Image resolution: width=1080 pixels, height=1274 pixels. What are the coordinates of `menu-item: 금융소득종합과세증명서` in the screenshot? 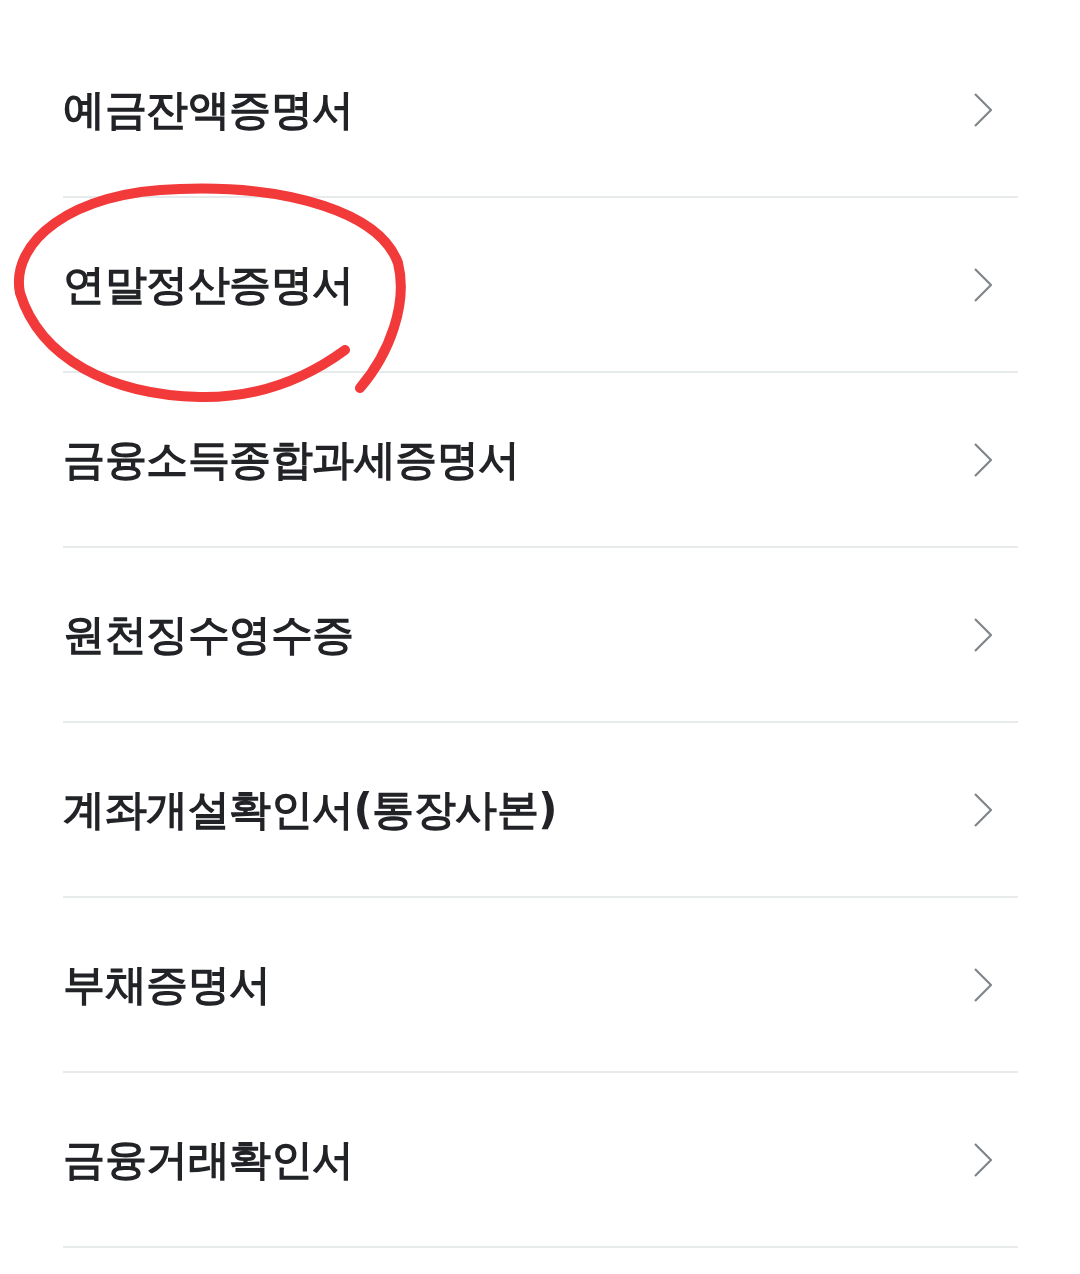 It's located at (540, 460).